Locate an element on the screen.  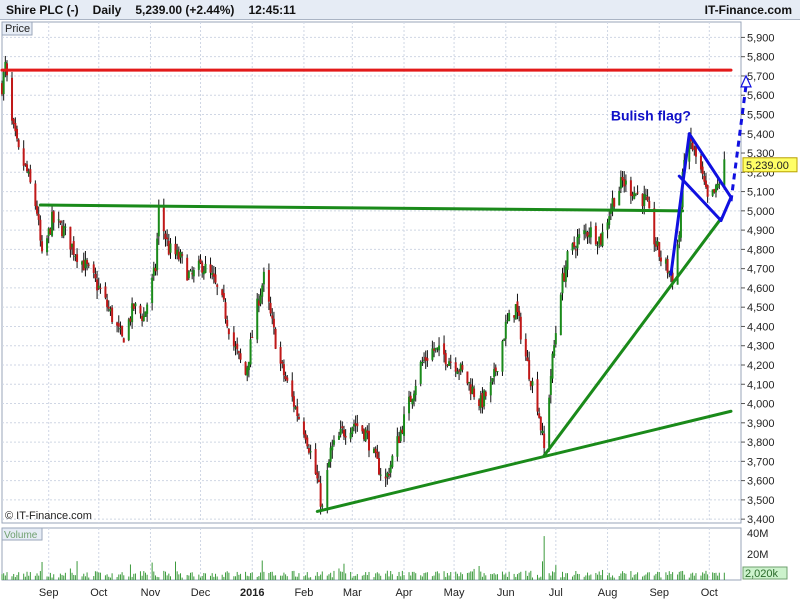
x-tick-label: 2016 is located at coordinates (252, 593).